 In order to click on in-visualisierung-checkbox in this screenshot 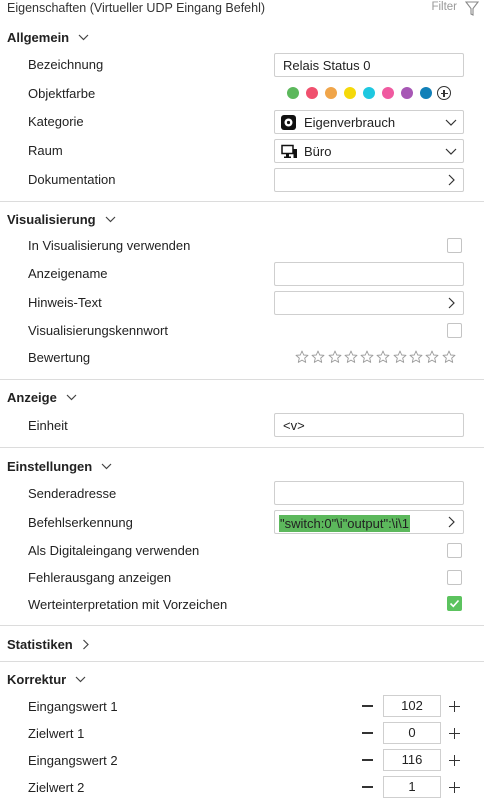, I will do `click(454, 245)`.